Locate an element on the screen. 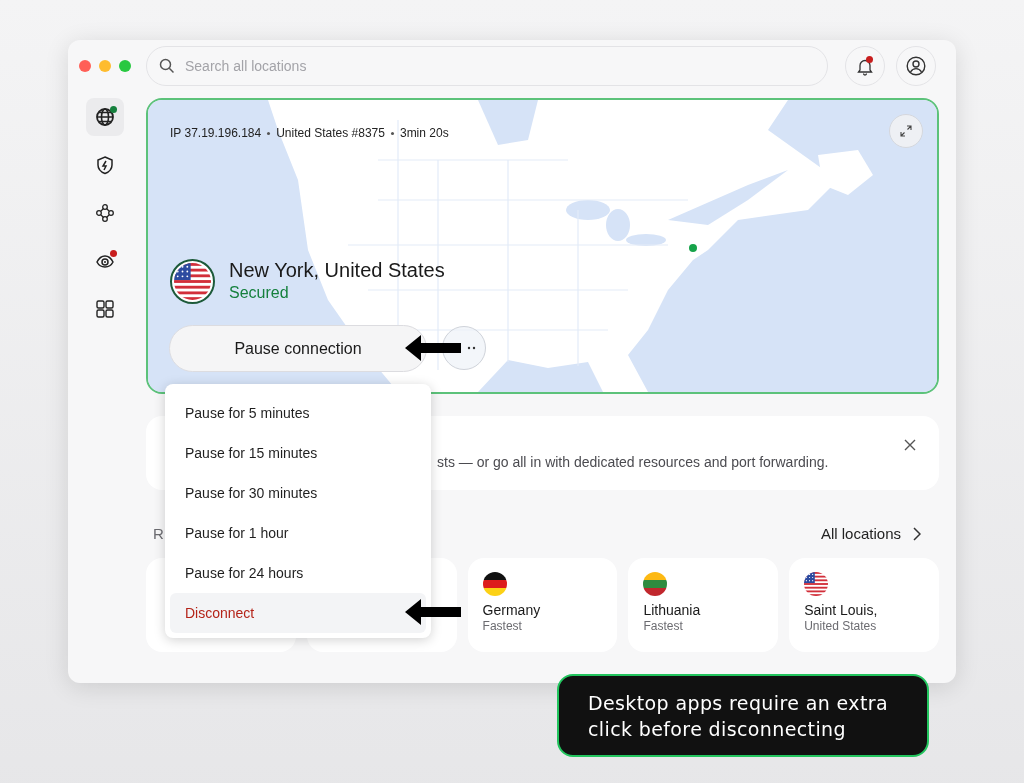 The height and width of the screenshot is (783, 1024). search-field: Search all locations is located at coordinates (487, 66).